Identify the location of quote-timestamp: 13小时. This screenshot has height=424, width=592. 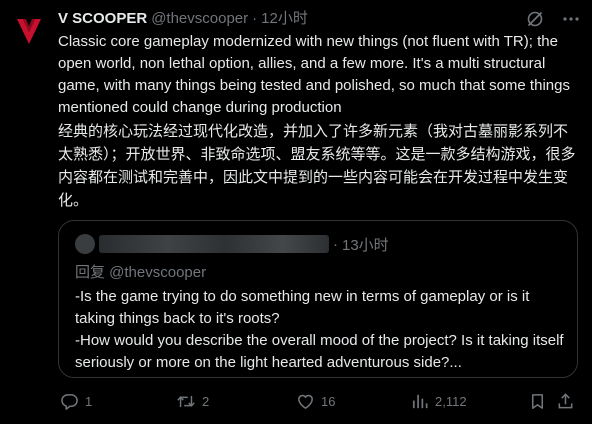
(365, 245).